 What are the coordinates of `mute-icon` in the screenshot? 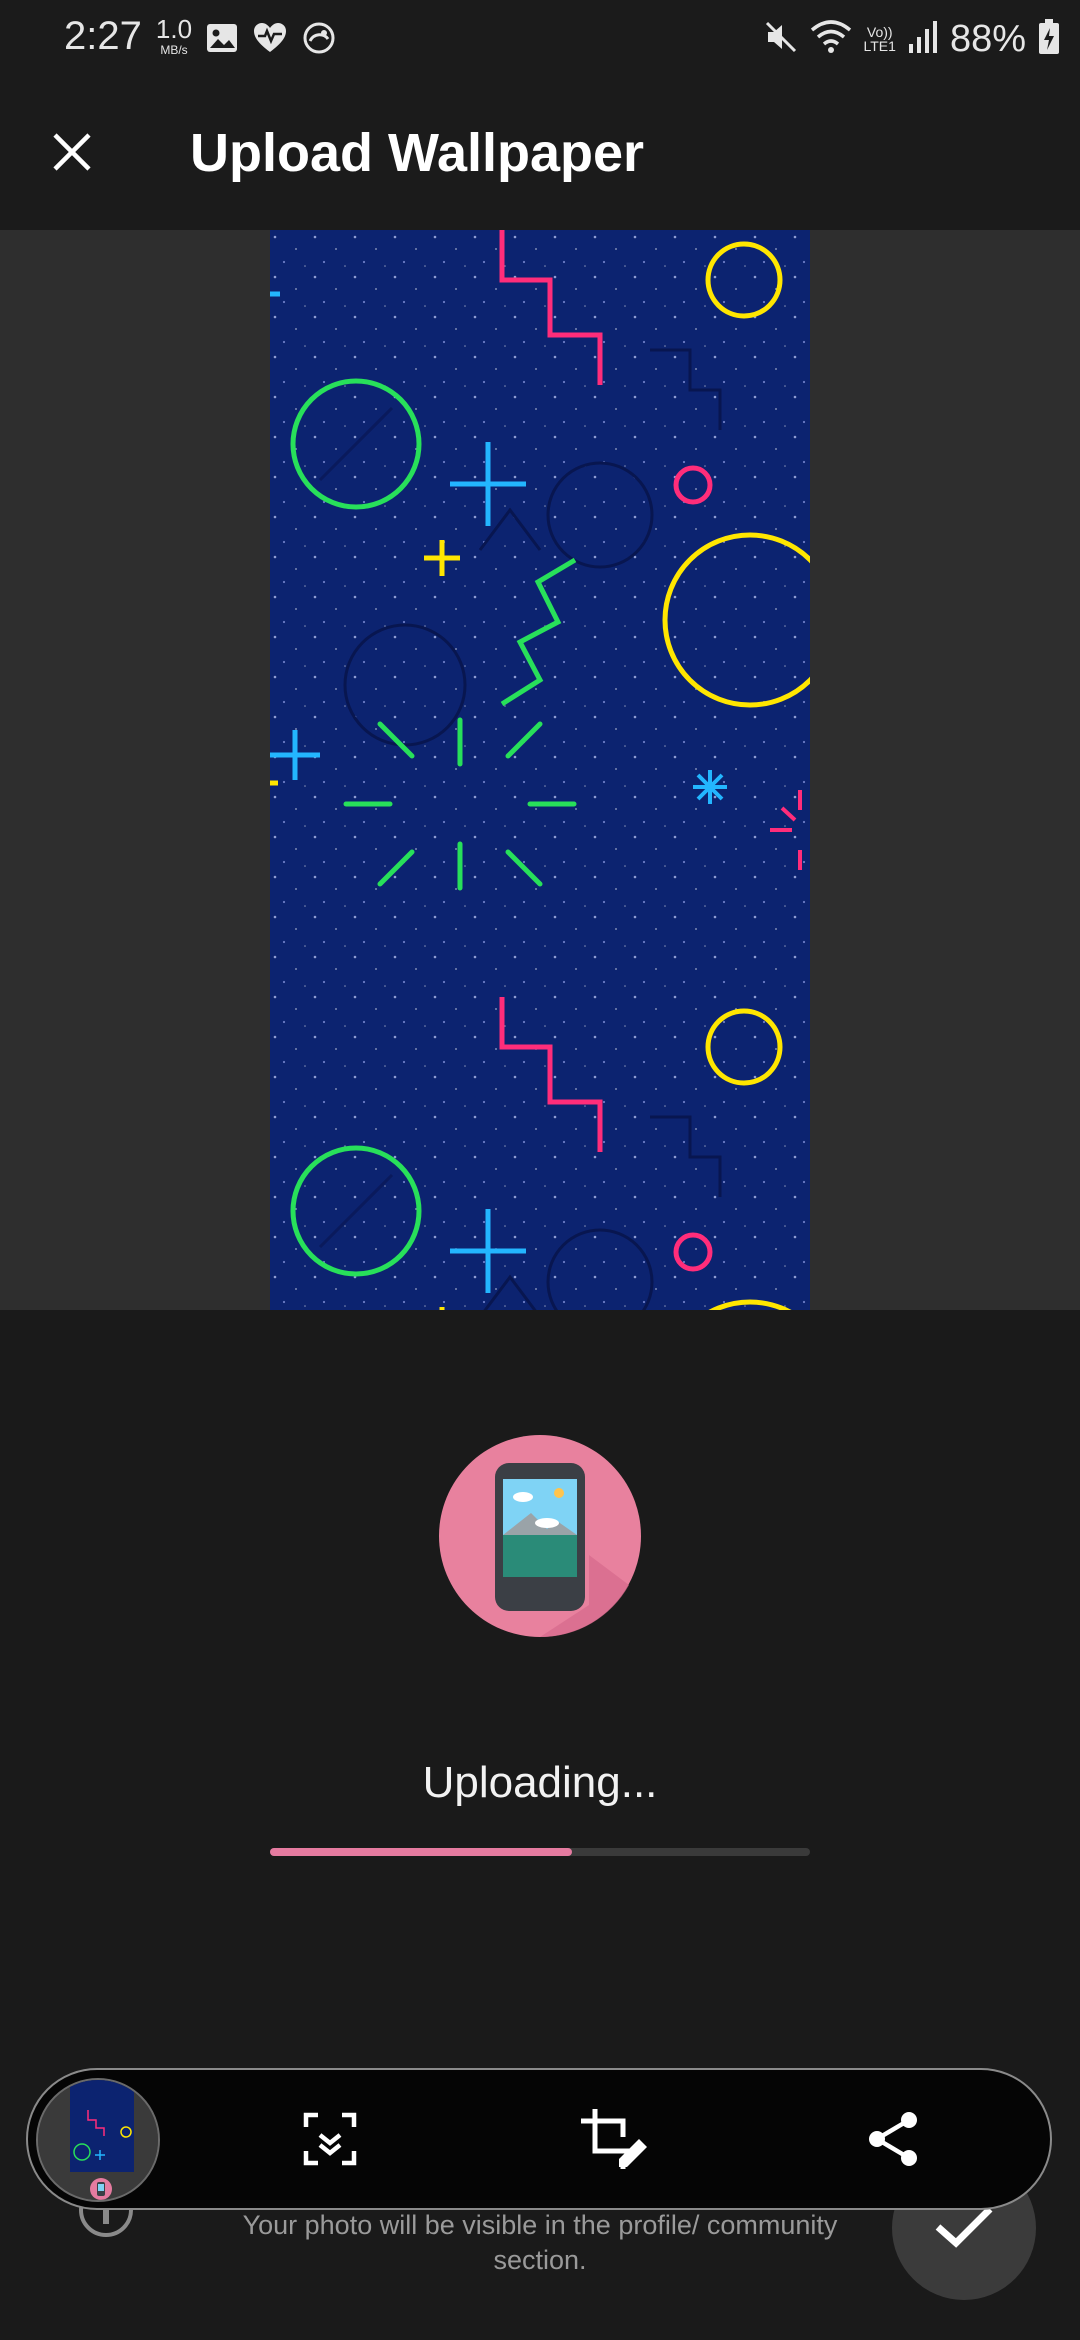 It's located at (781, 39).